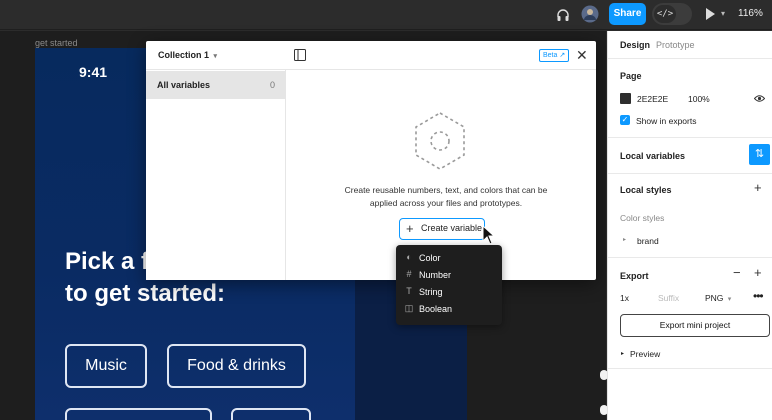  What do you see at coordinates (106, 366) in the screenshot?
I see `pill-music: Music` at bounding box center [106, 366].